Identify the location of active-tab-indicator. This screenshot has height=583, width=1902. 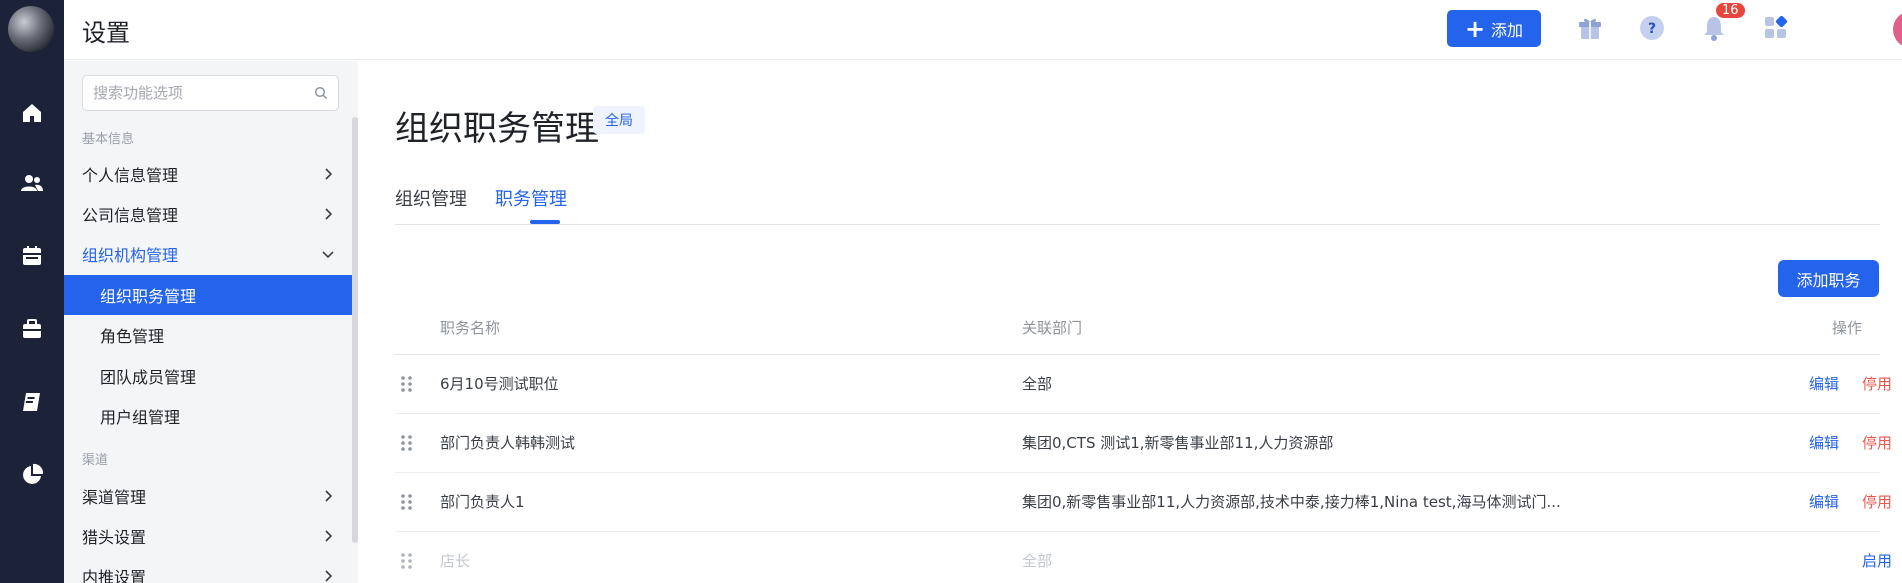
(545, 222).